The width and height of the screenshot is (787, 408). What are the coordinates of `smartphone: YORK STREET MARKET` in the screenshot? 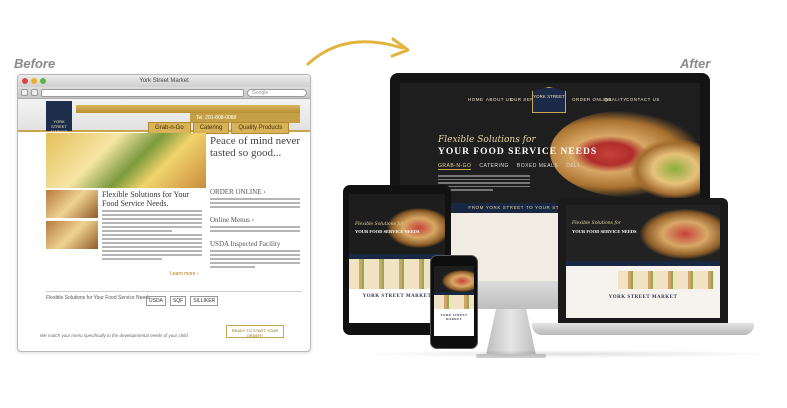 It's located at (454, 302).